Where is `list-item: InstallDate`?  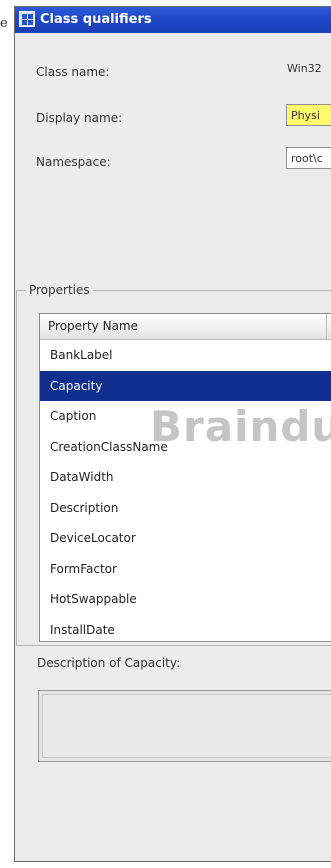 list-item: InstallDate is located at coordinates (185, 628).